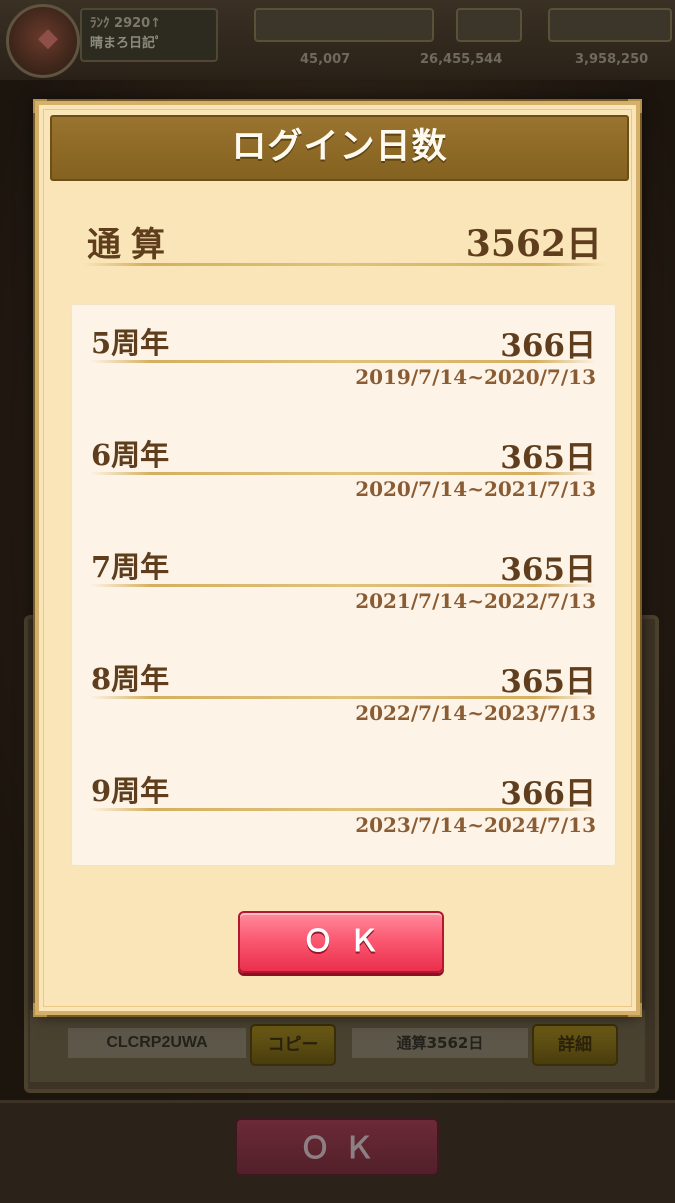 This screenshot has height=1203, width=675. What do you see at coordinates (475, 825) in the screenshot?
I see `anniversary-range: 2023/7/14~2024/7/13` at bounding box center [475, 825].